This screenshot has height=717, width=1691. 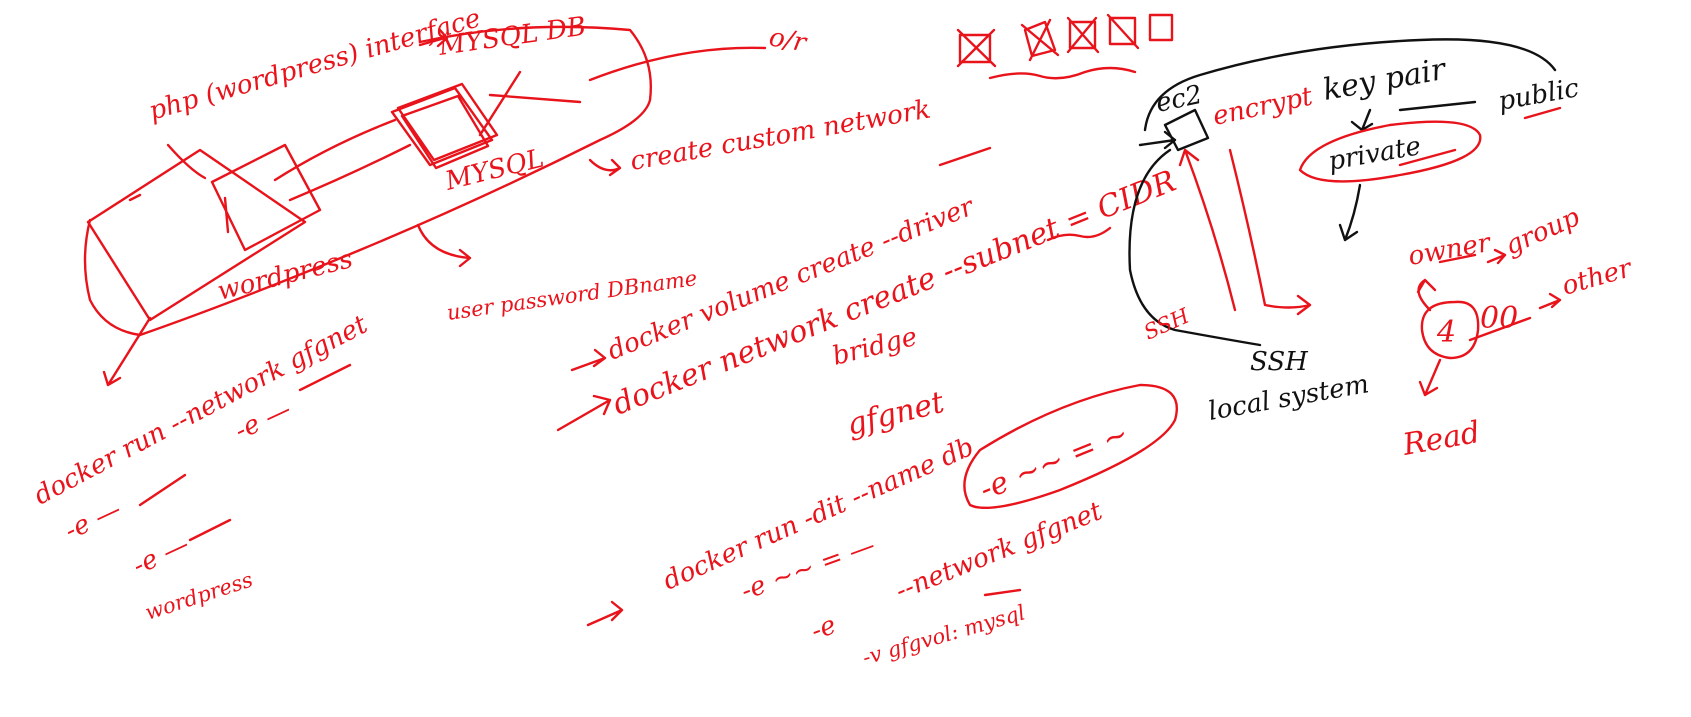 What do you see at coordinates (135, 197) in the screenshot?
I see `wp-arrow-in` at bounding box center [135, 197].